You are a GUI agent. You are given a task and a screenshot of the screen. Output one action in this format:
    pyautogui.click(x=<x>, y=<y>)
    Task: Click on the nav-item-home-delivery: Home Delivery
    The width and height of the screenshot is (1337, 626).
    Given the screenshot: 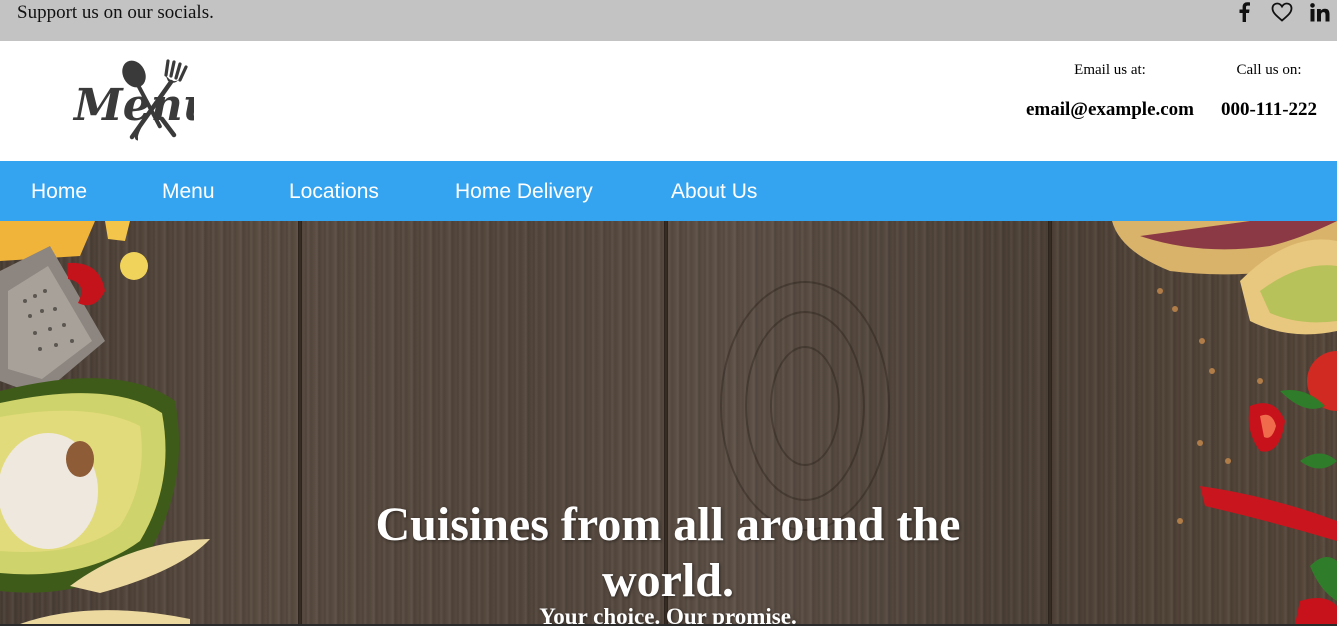 What is the action you would take?
    pyautogui.click(x=524, y=191)
    